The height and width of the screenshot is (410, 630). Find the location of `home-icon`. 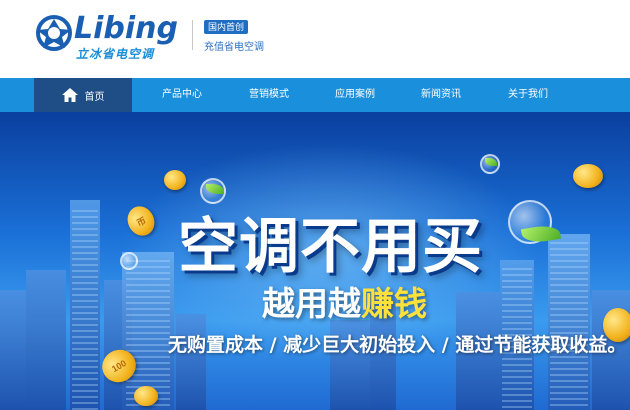

home-icon is located at coordinates (69, 95).